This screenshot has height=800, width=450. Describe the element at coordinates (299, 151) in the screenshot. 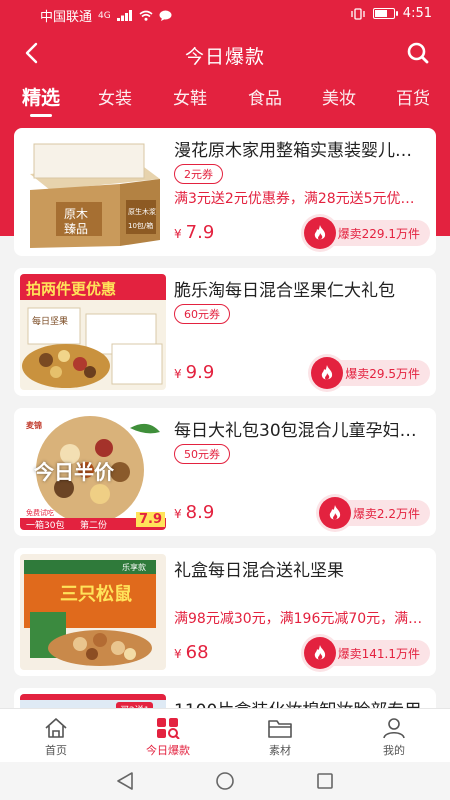

I see `product-title: 漫花原木家用整箱实惠装婴儿面巾纸` at that location.